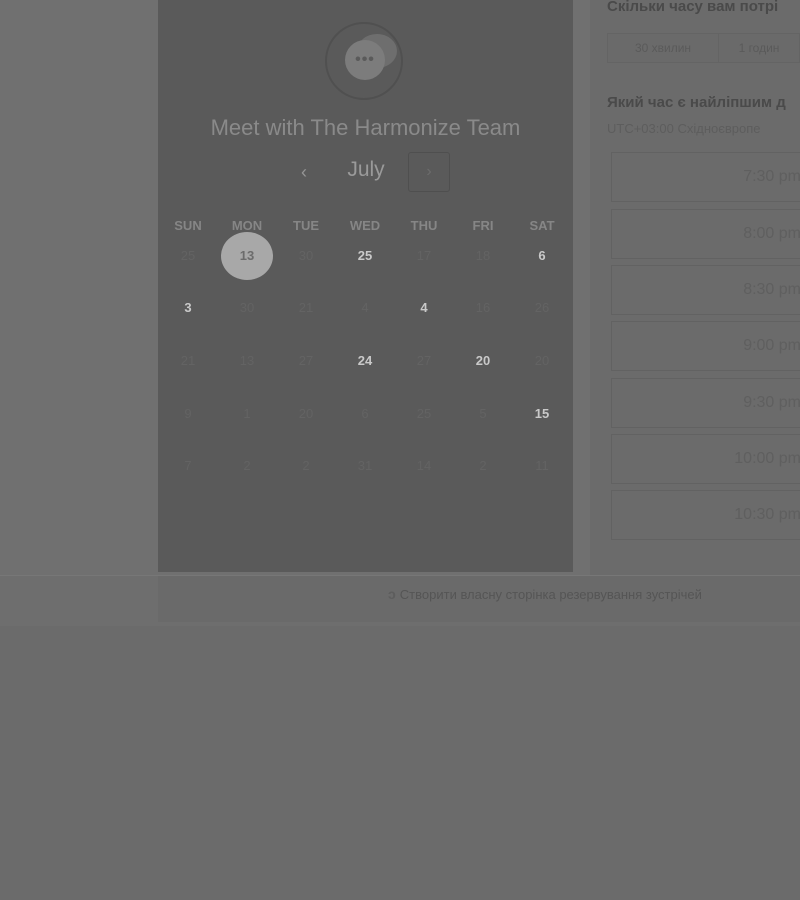  I want to click on calendar-day: 16, so click(483, 307).